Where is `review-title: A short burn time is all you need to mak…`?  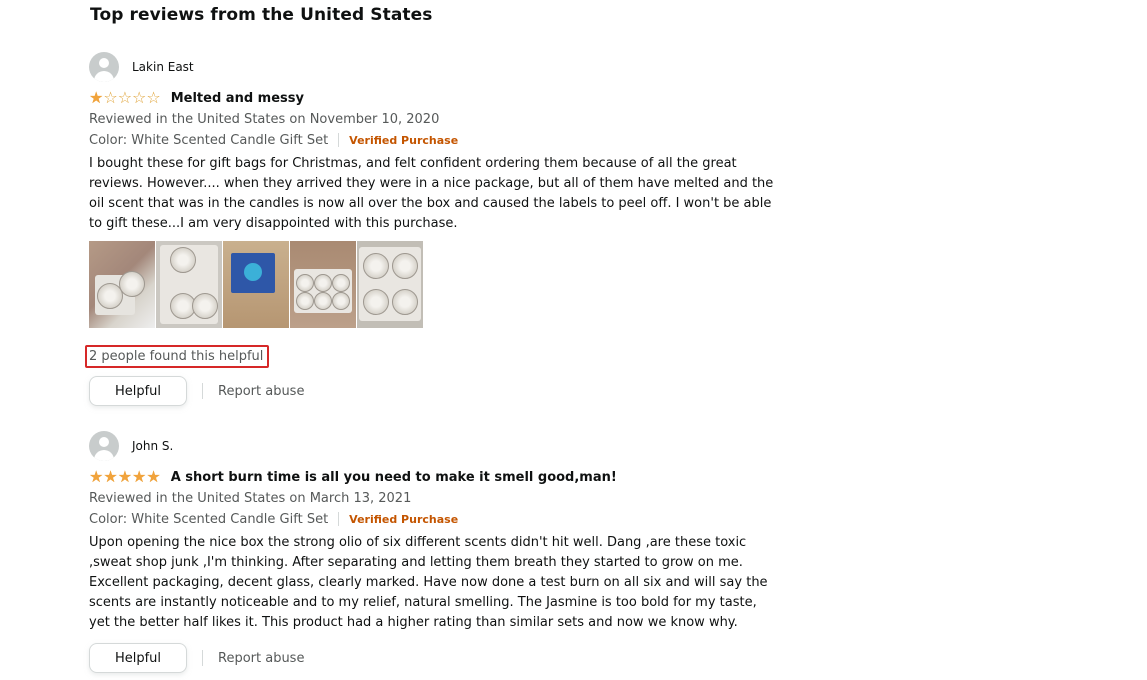
review-title: A short burn time is all you need to mak… is located at coordinates (394, 477).